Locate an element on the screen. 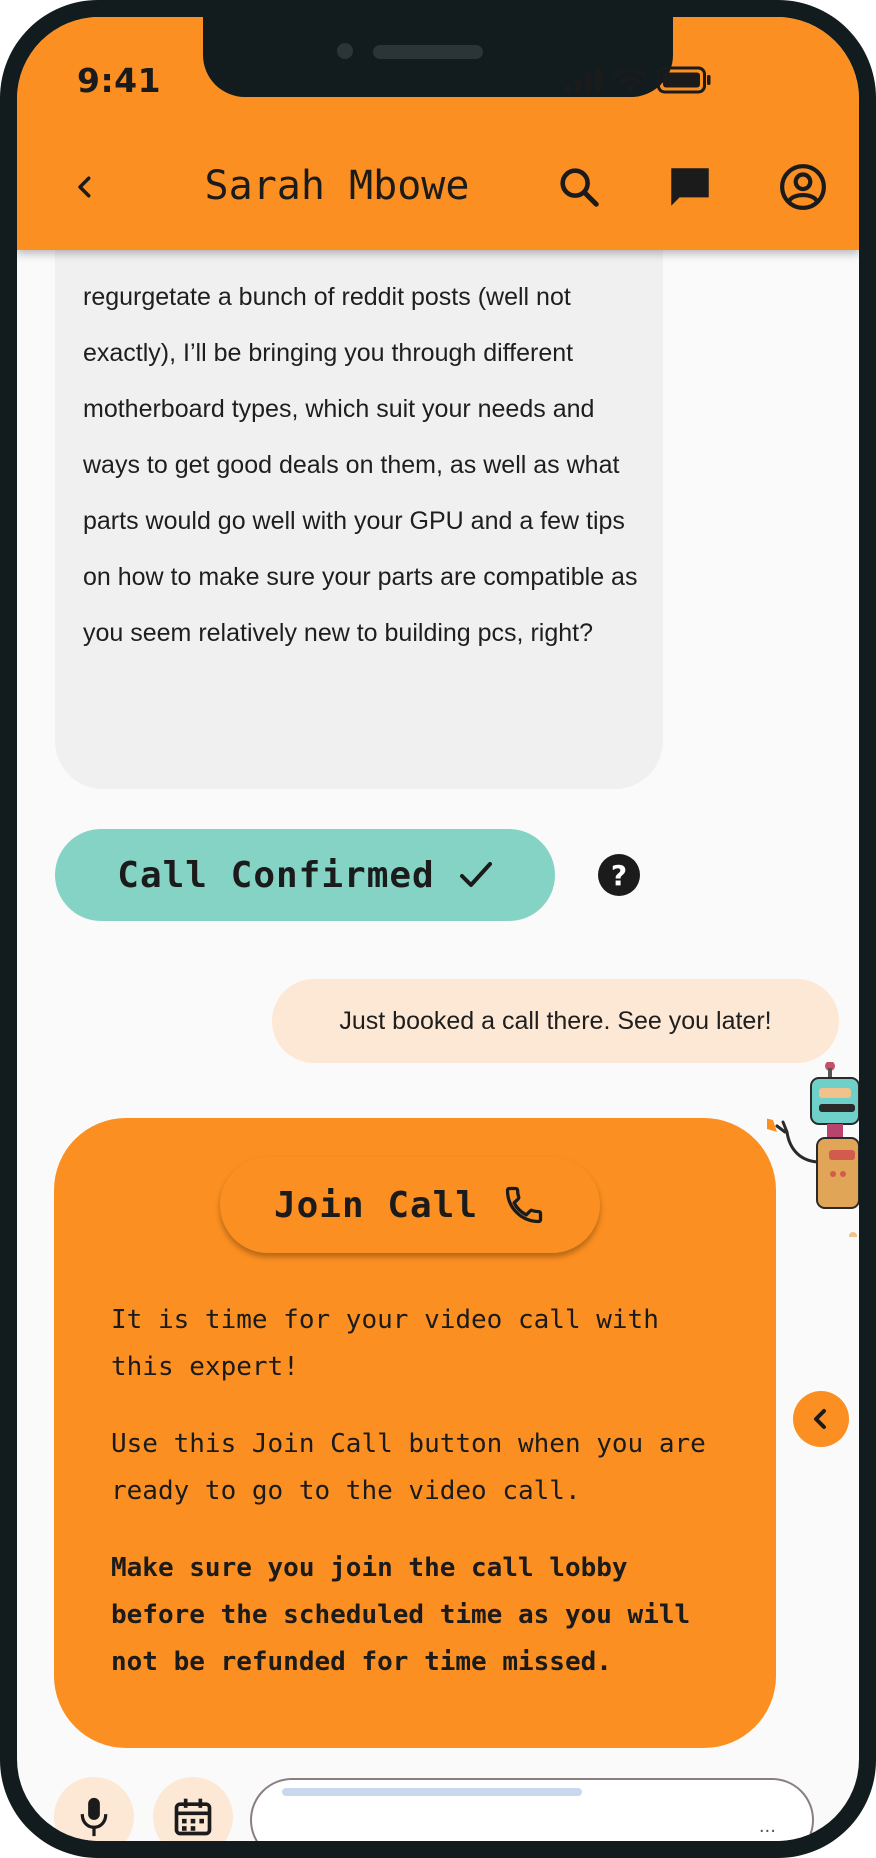  status-time: 9:41 is located at coordinates (119, 80).